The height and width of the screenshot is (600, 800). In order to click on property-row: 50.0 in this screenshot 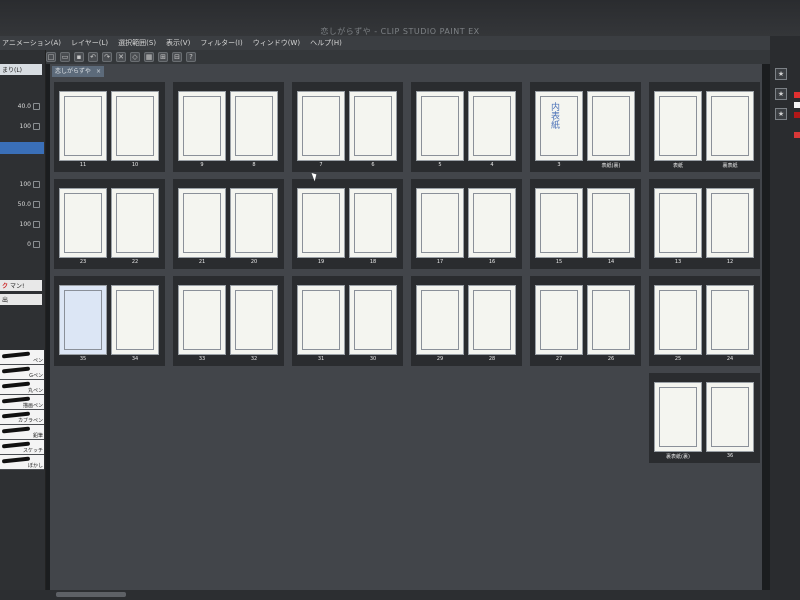, I will do `click(22, 204)`.